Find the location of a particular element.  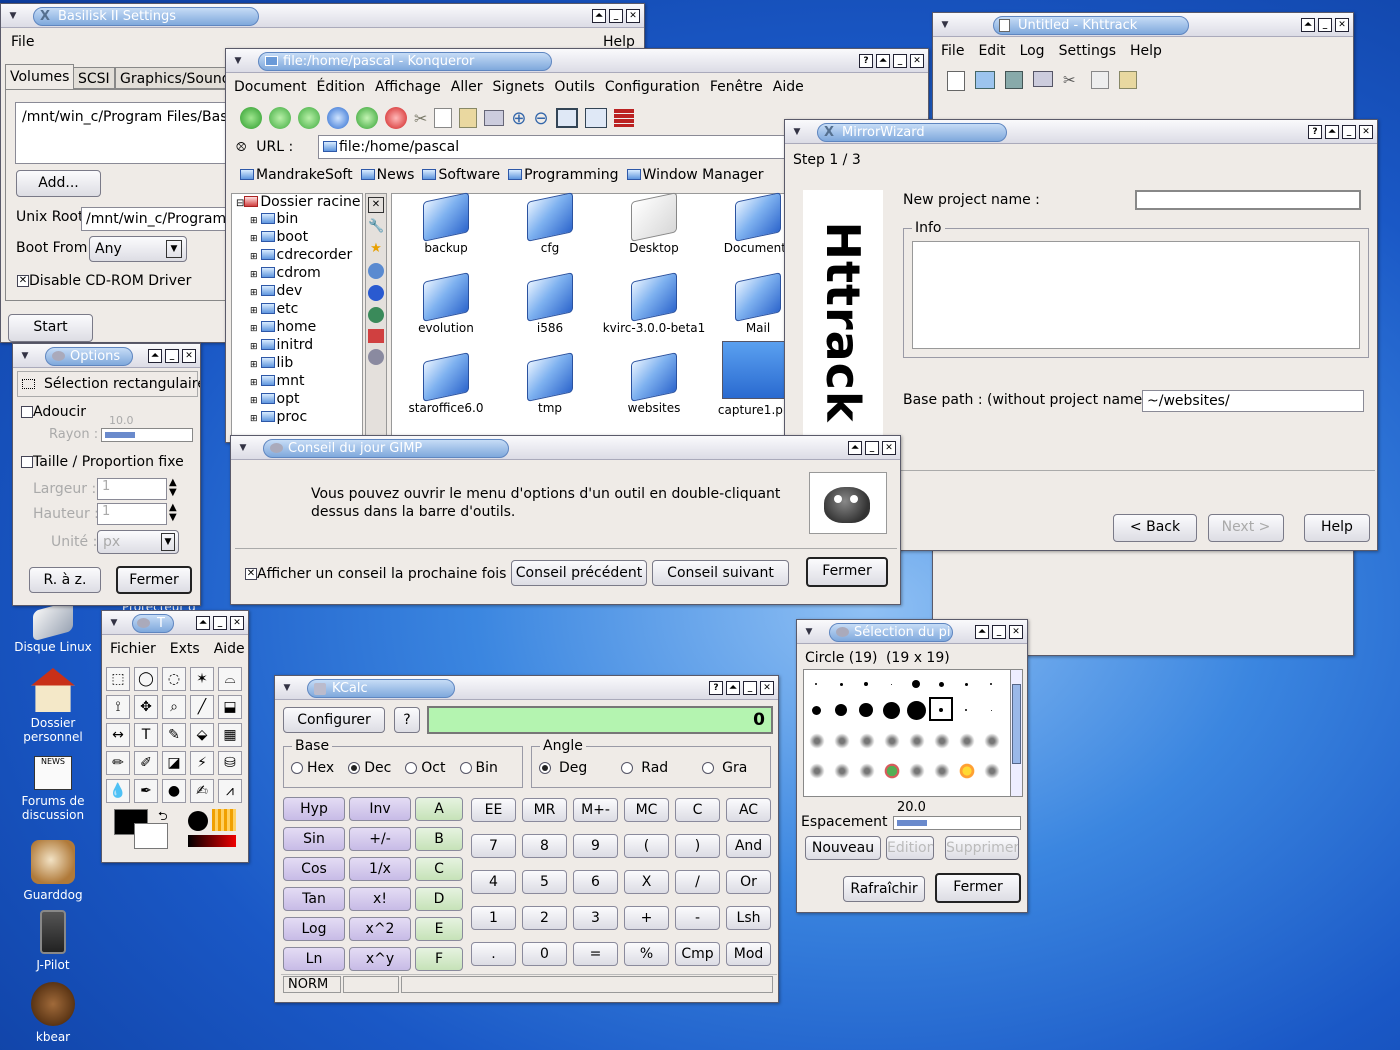

close-tip-button: Fermer is located at coordinates (847, 572).